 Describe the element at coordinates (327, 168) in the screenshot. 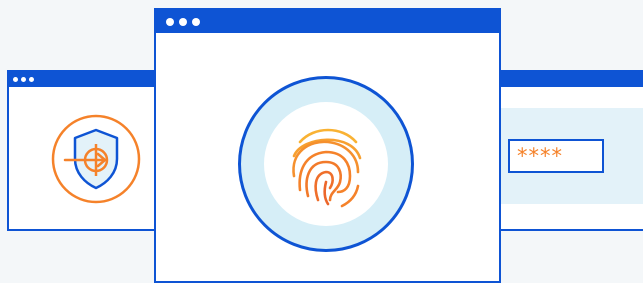

I see `fingerprint-icon` at that location.